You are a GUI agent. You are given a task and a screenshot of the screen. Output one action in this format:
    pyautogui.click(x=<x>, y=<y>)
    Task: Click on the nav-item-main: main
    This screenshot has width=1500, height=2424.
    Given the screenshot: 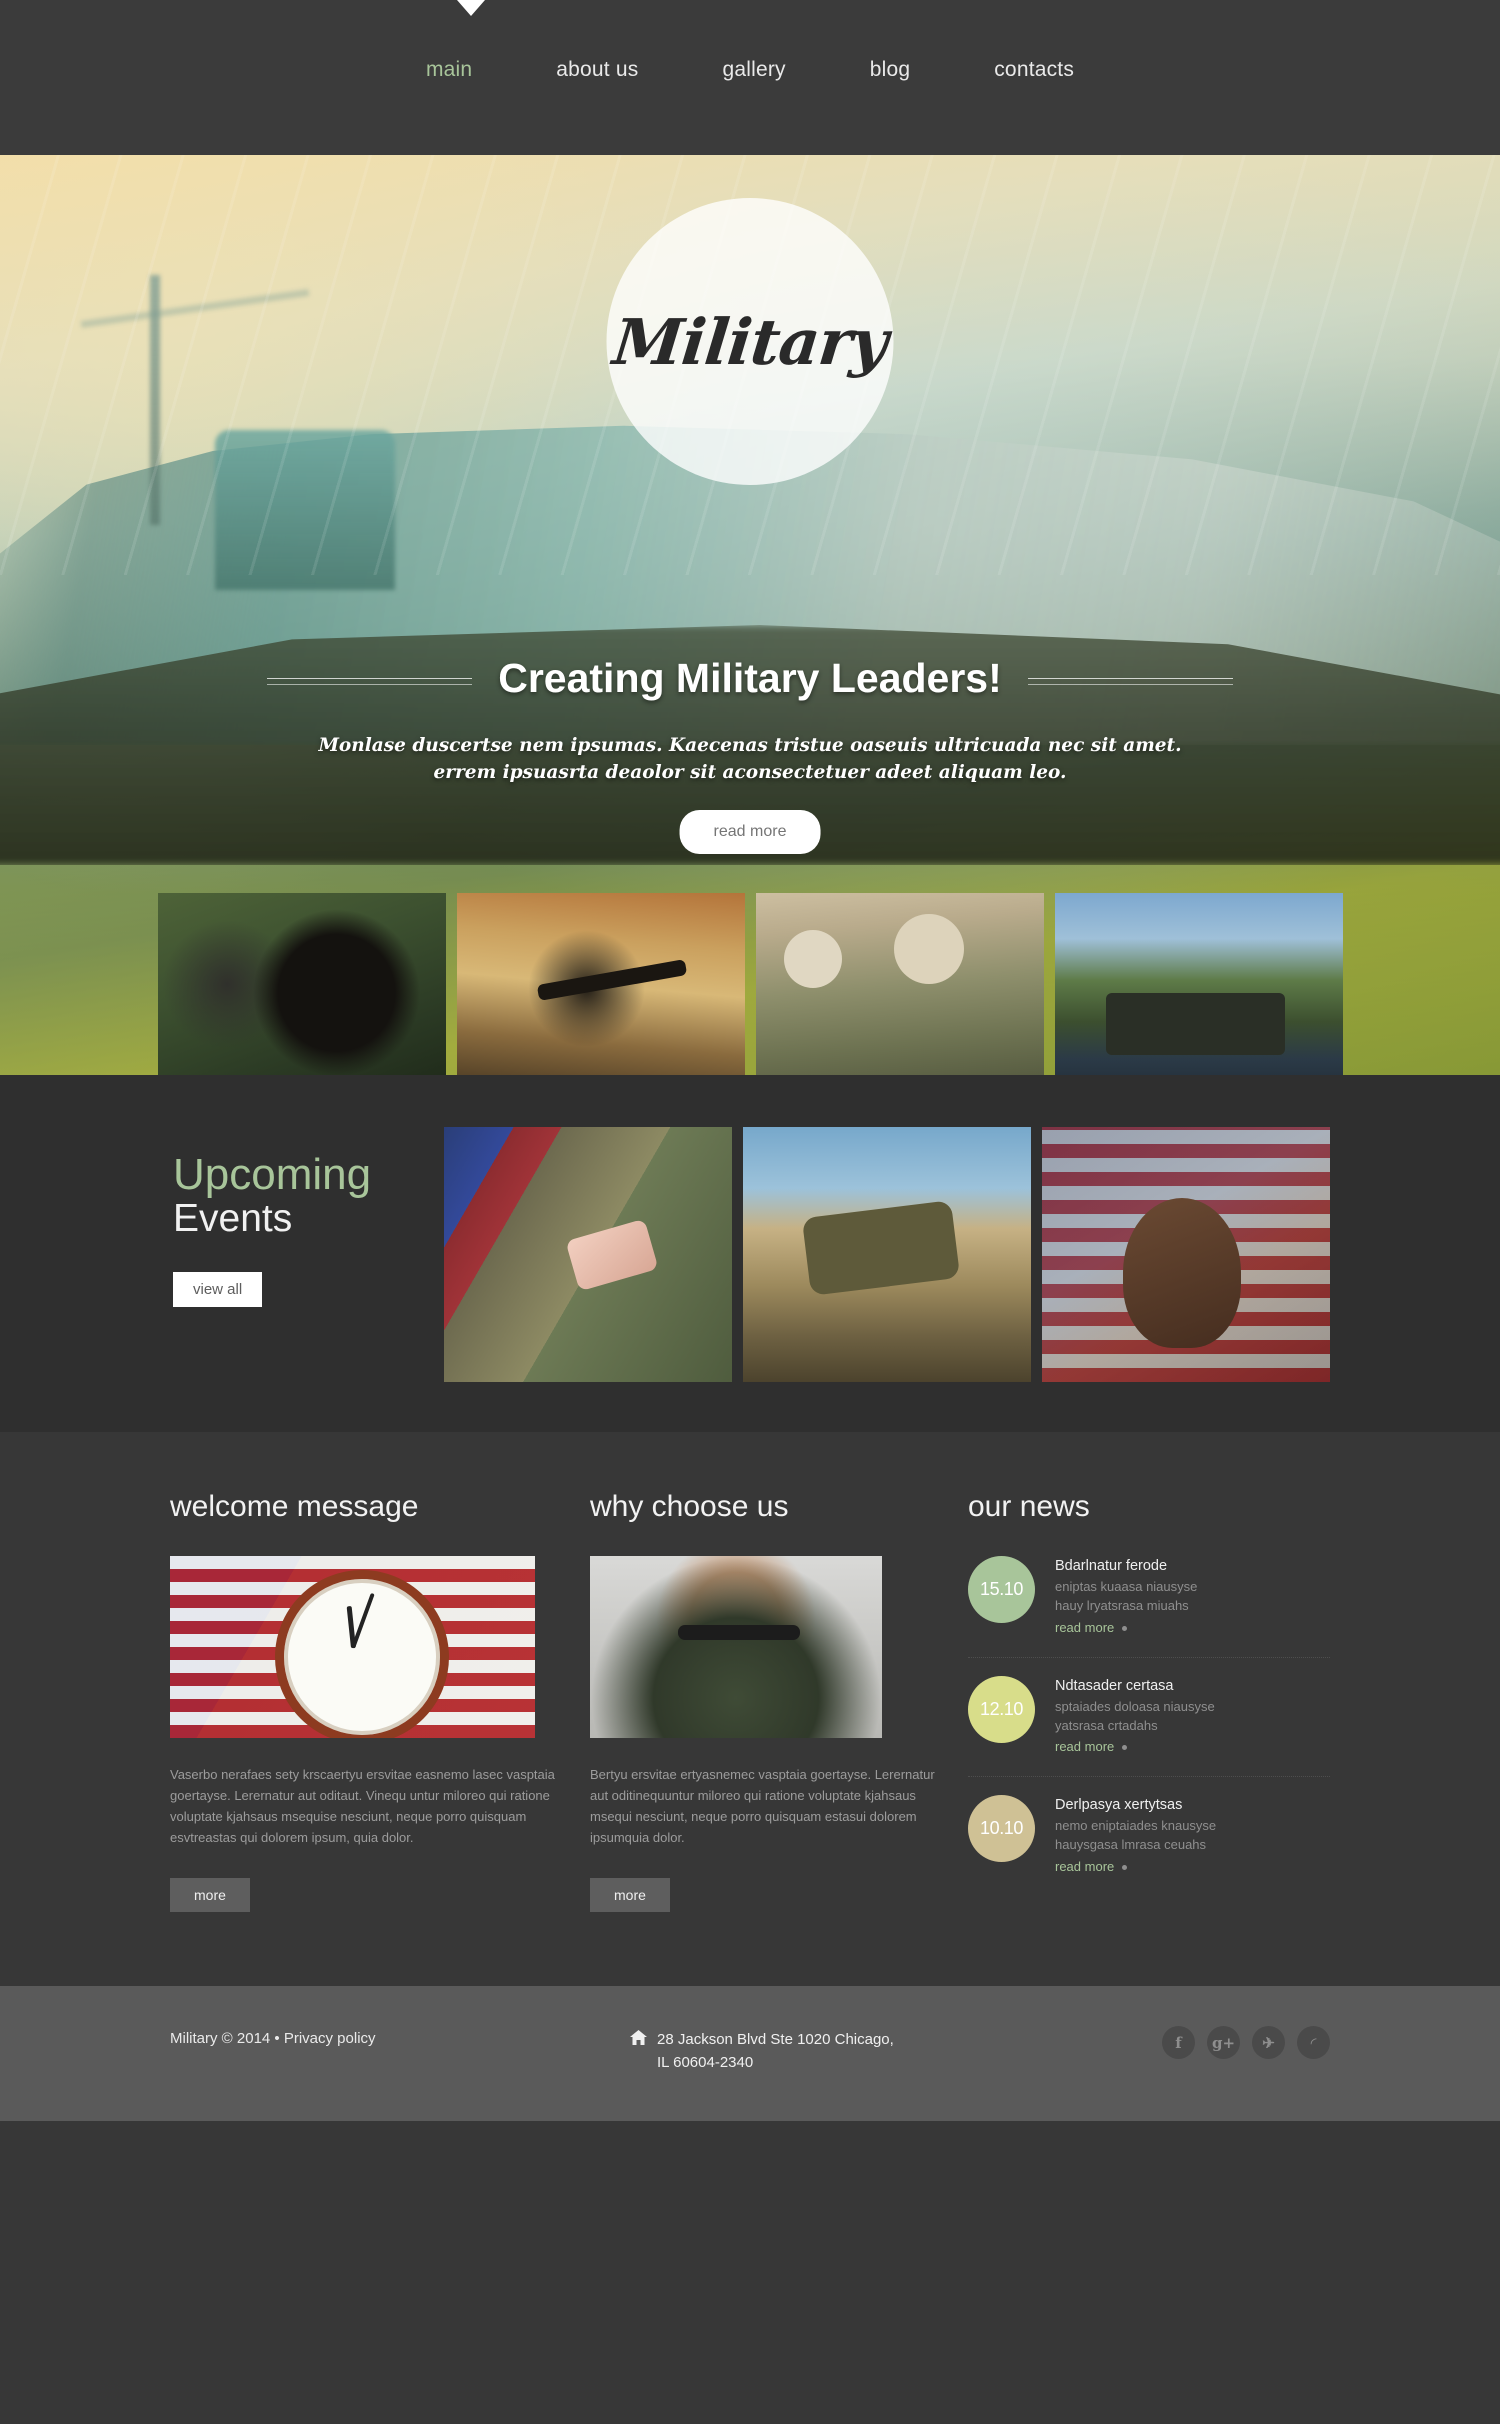 What is the action you would take?
    pyautogui.click(x=449, y=70)
    